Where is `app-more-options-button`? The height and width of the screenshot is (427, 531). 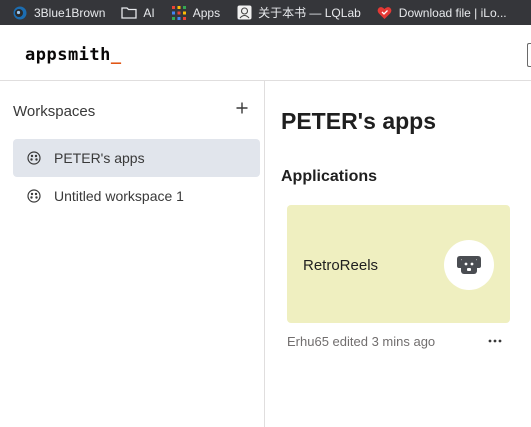 app-more-options-button is located at coordinates (495, 341).